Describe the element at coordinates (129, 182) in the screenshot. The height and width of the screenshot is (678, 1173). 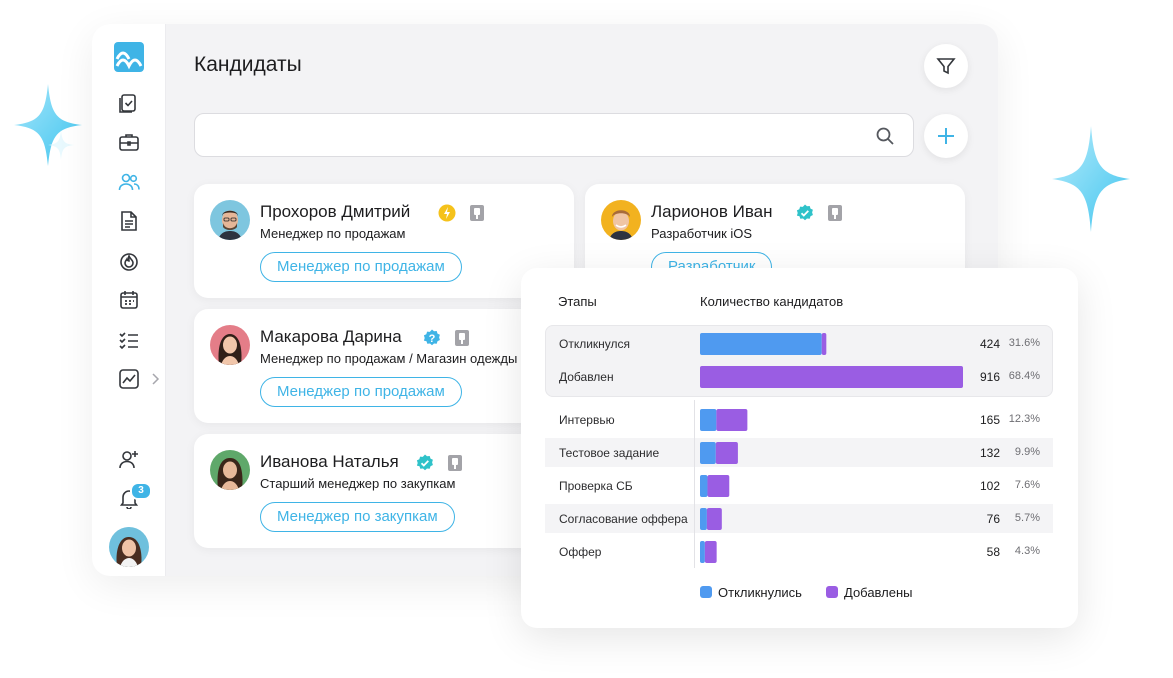
I see `users-icon` at that location.